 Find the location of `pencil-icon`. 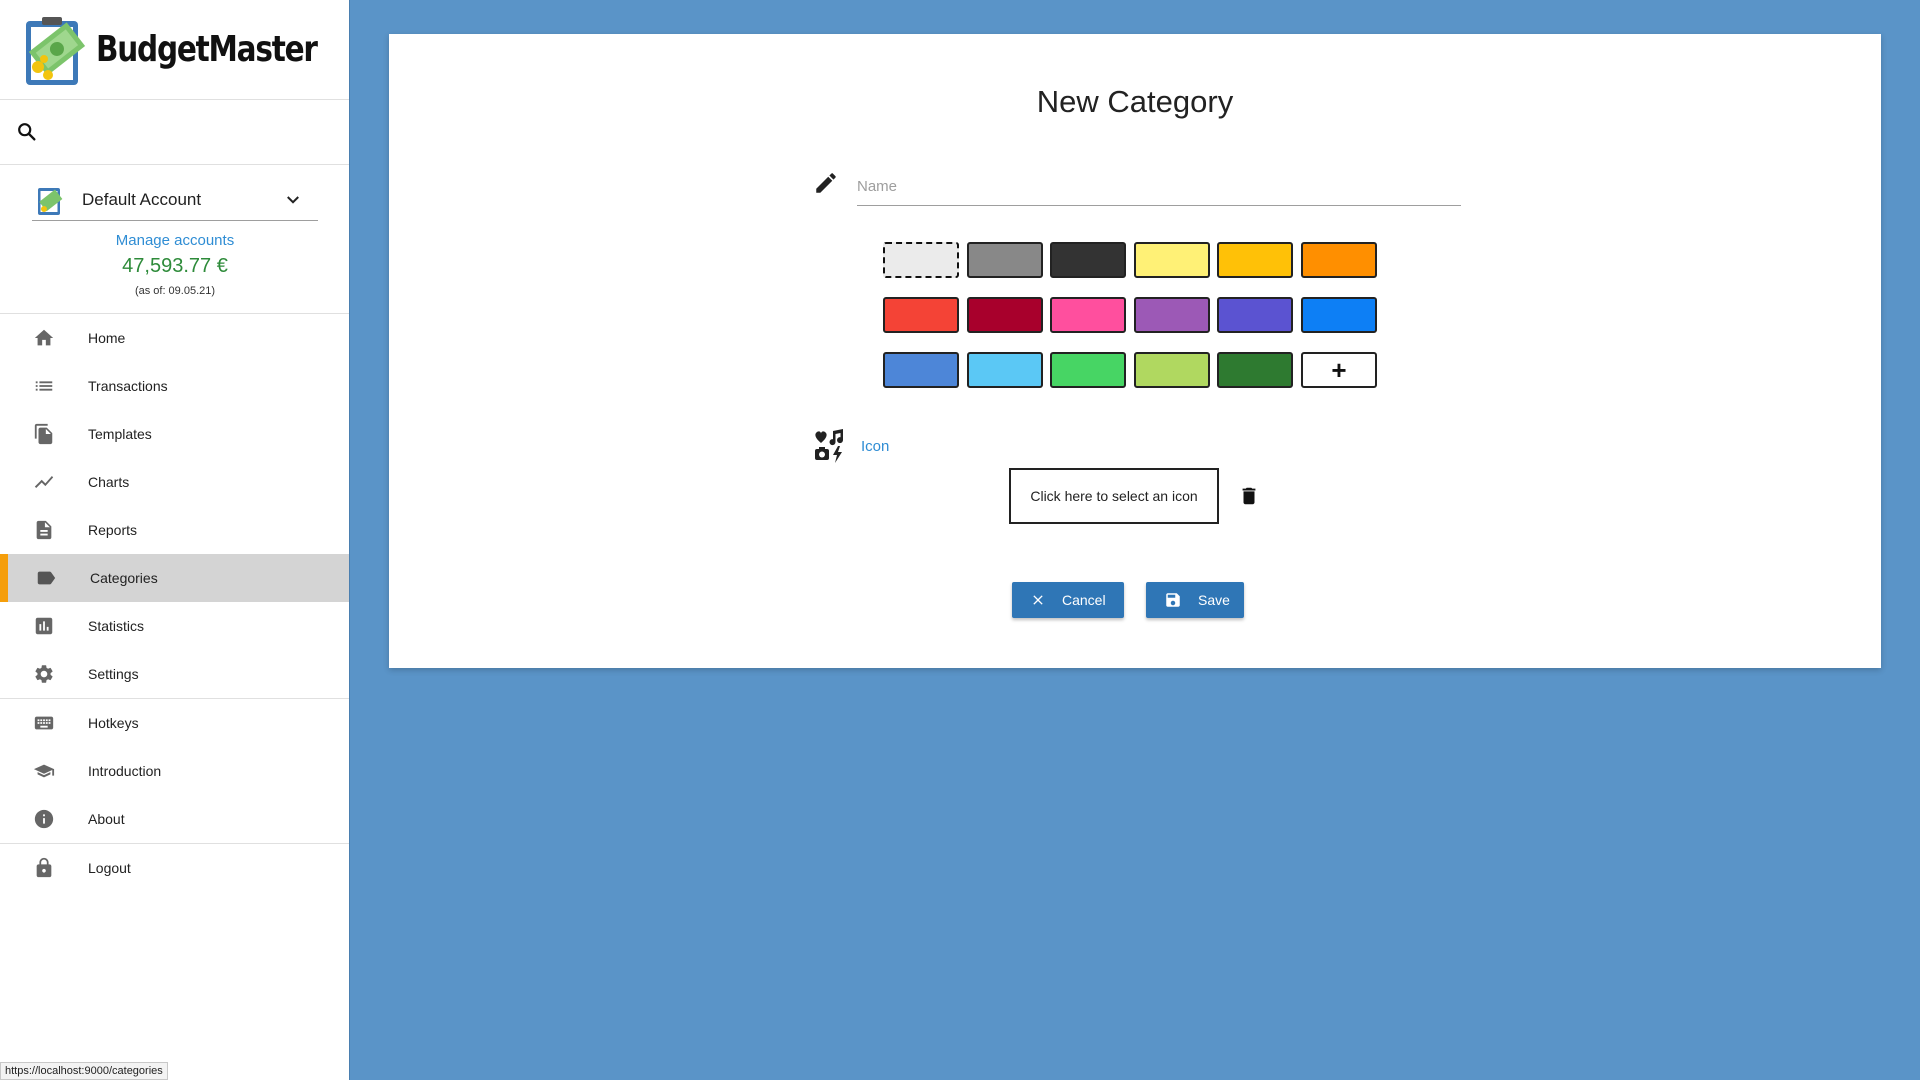

pencil-icon is located at coordinates (826, 183).